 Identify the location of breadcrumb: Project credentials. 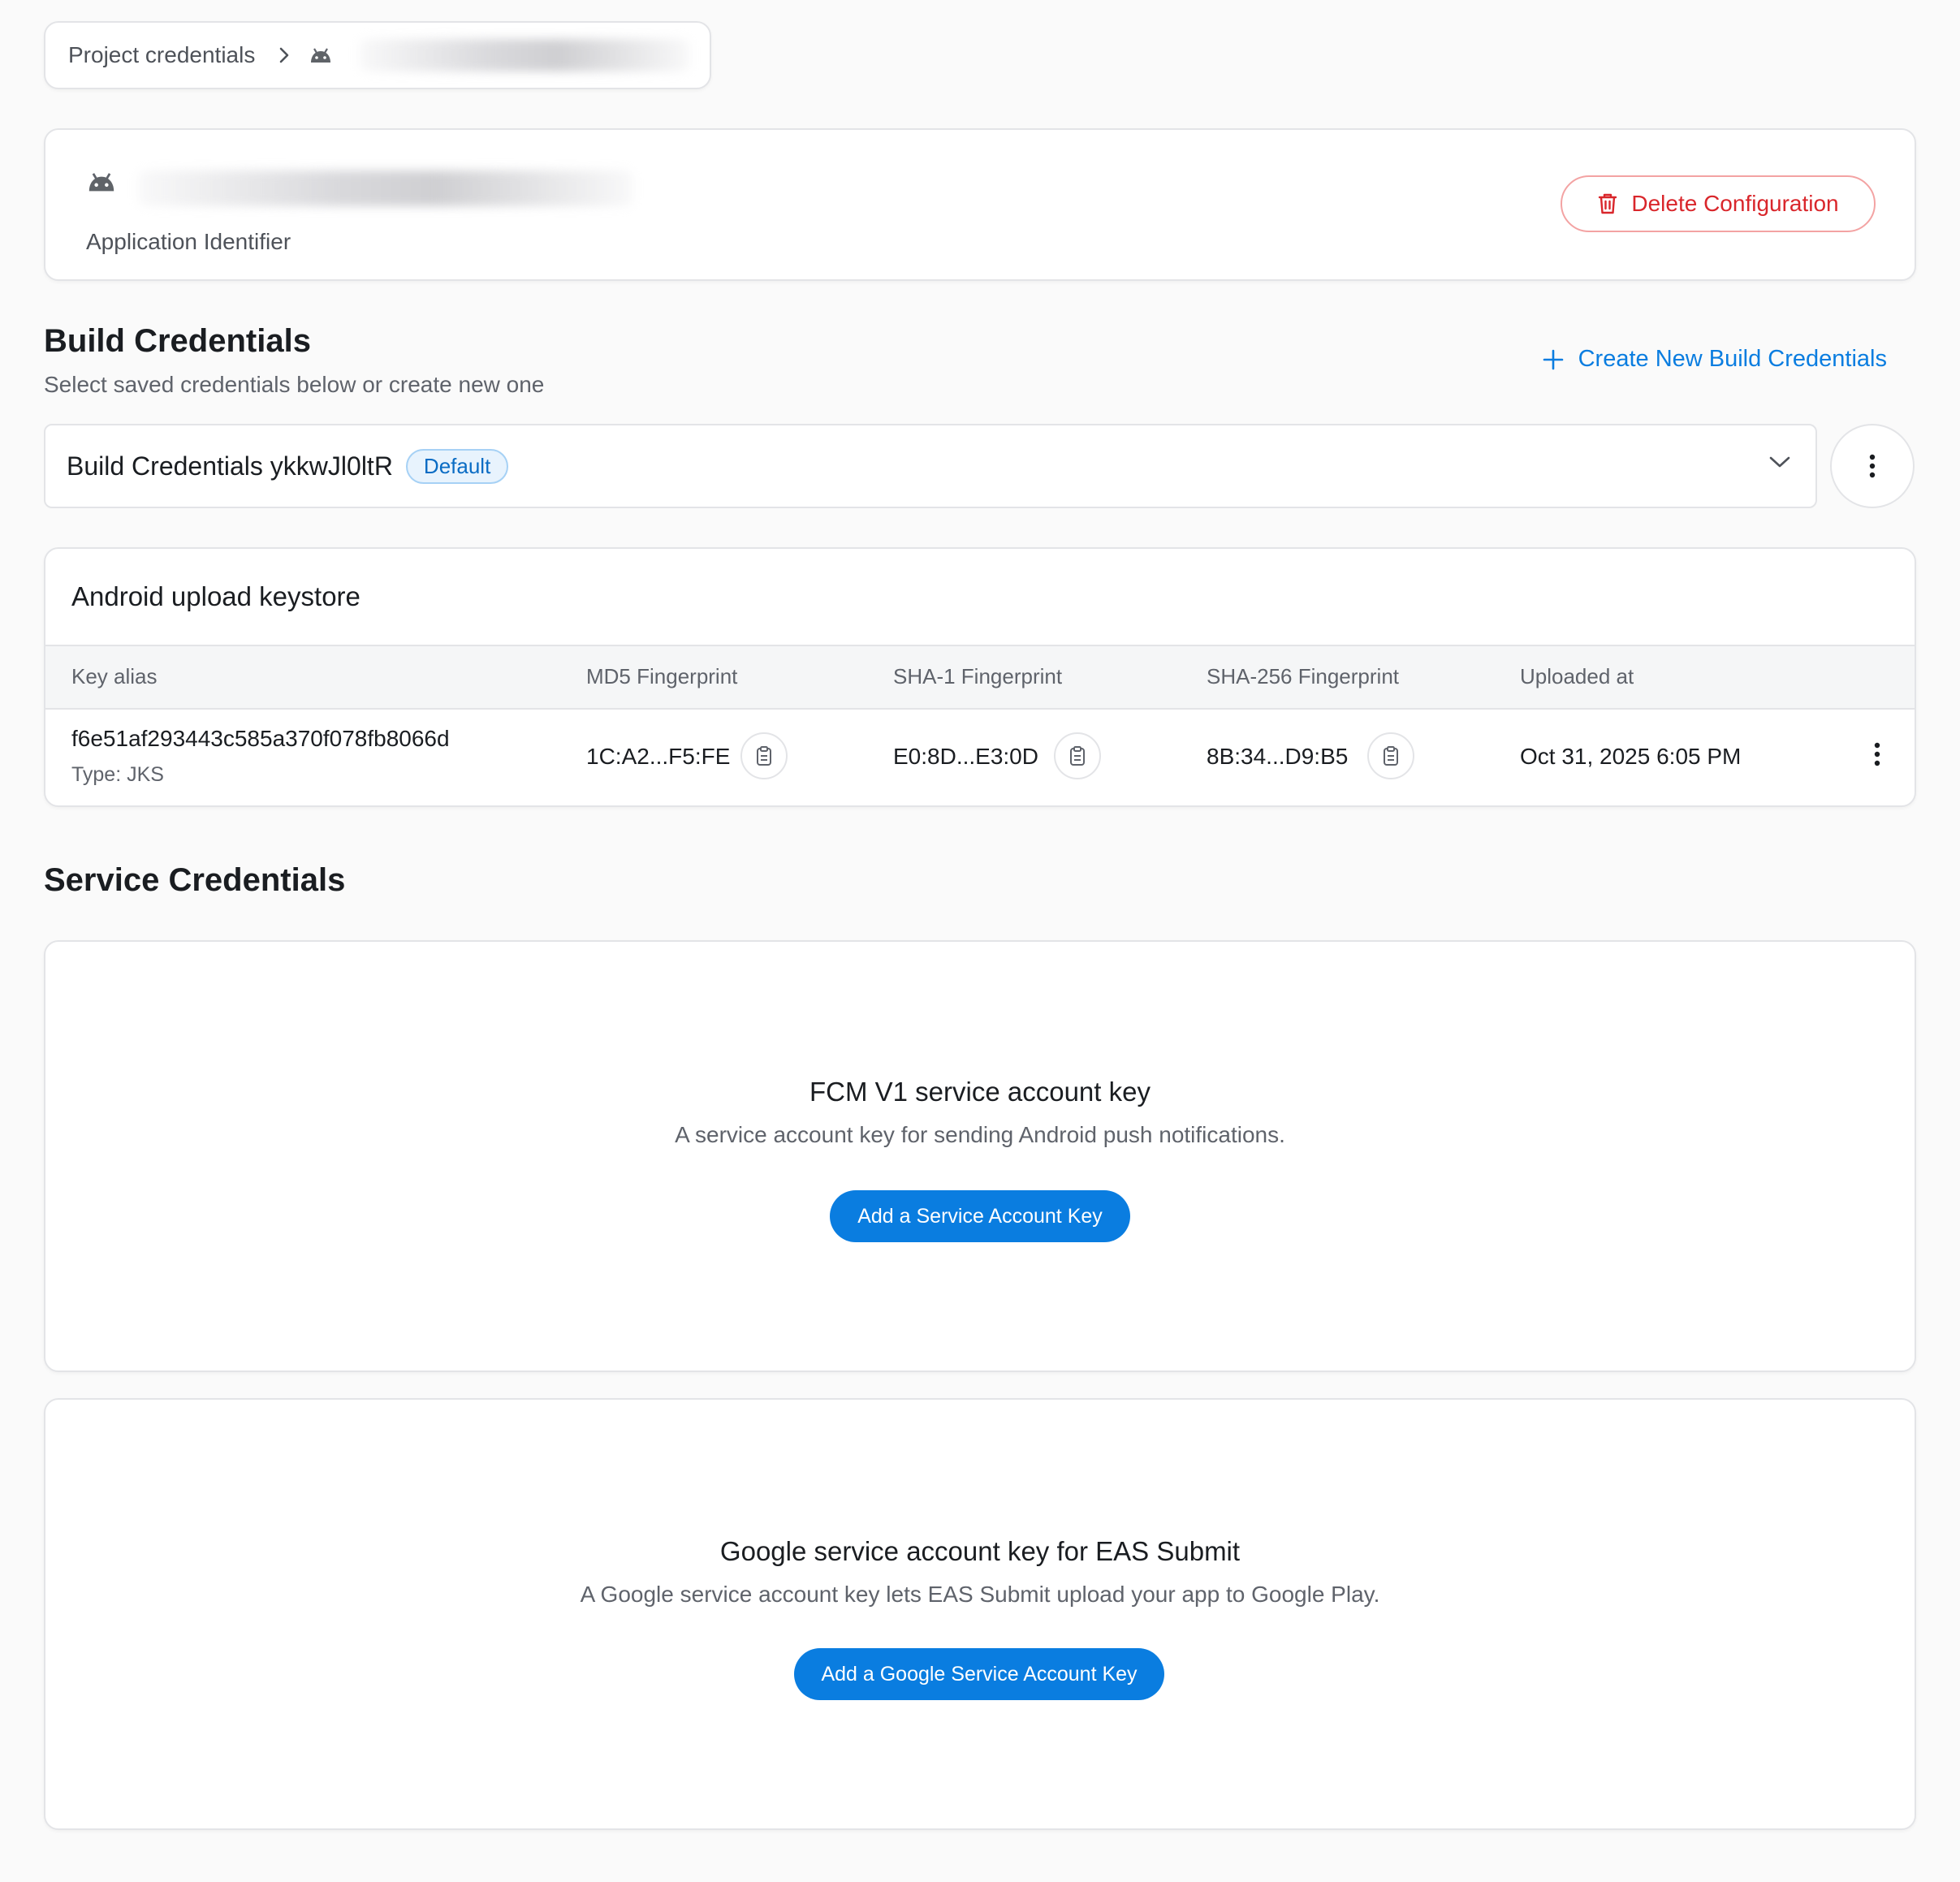
(377, 55).